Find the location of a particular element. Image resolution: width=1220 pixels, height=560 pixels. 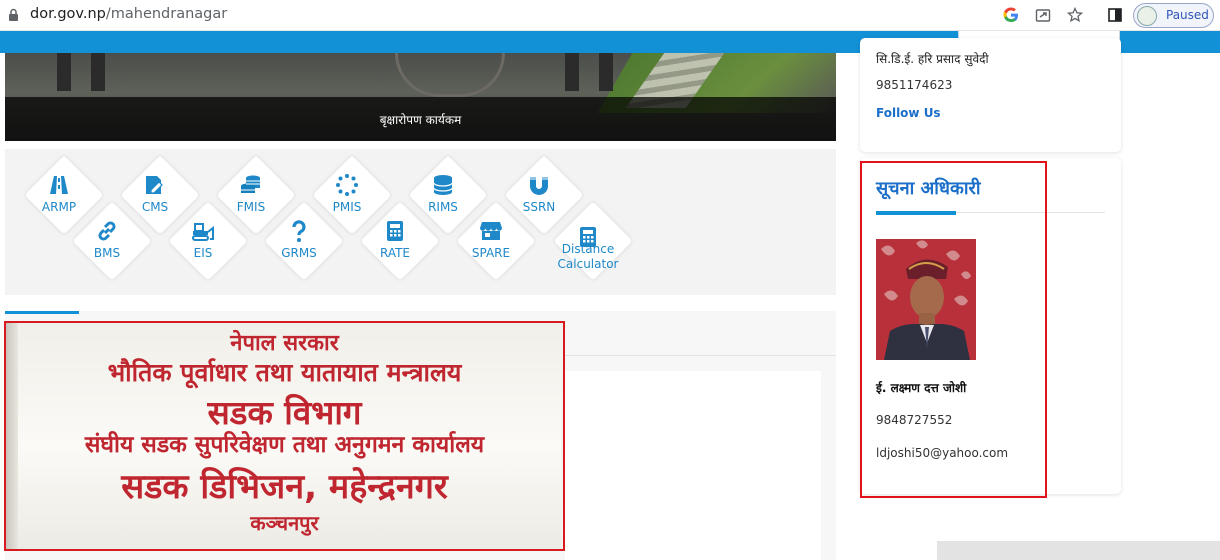

profile-button: Paused is located at coordinates (1173, 15).